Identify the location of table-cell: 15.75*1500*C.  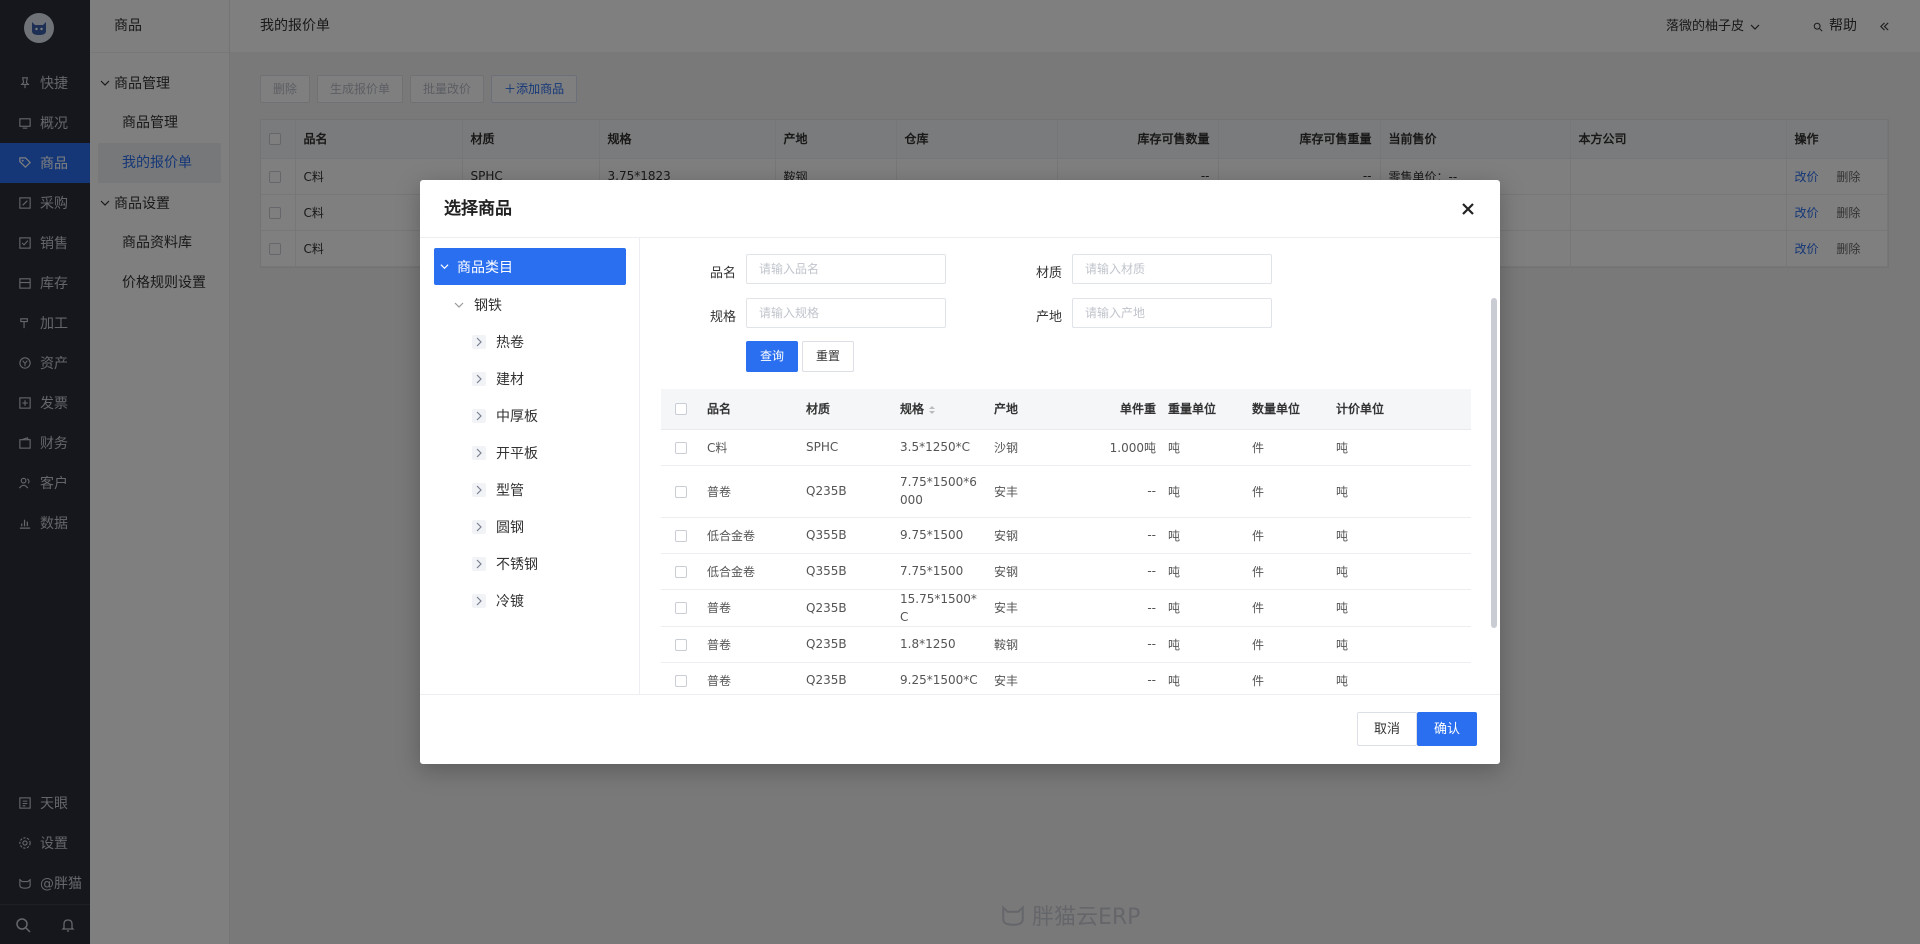
(941, 608).